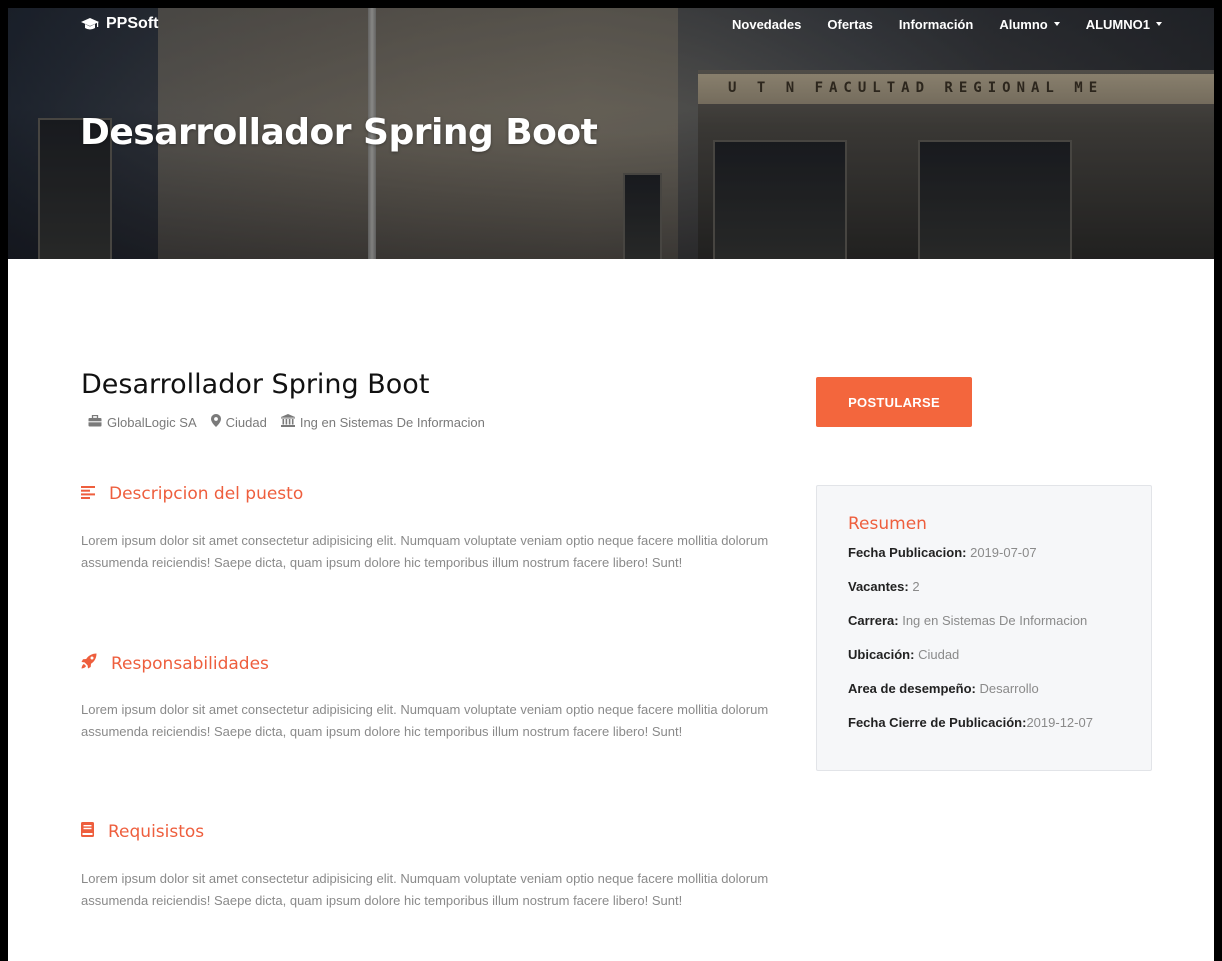 The height and width of the screenshot is (961, 1222). What do you see at coordinates (914, 688) in the screenshot?
I see `summary-label: Area de desempeño:` at bounding box center [914, 688].